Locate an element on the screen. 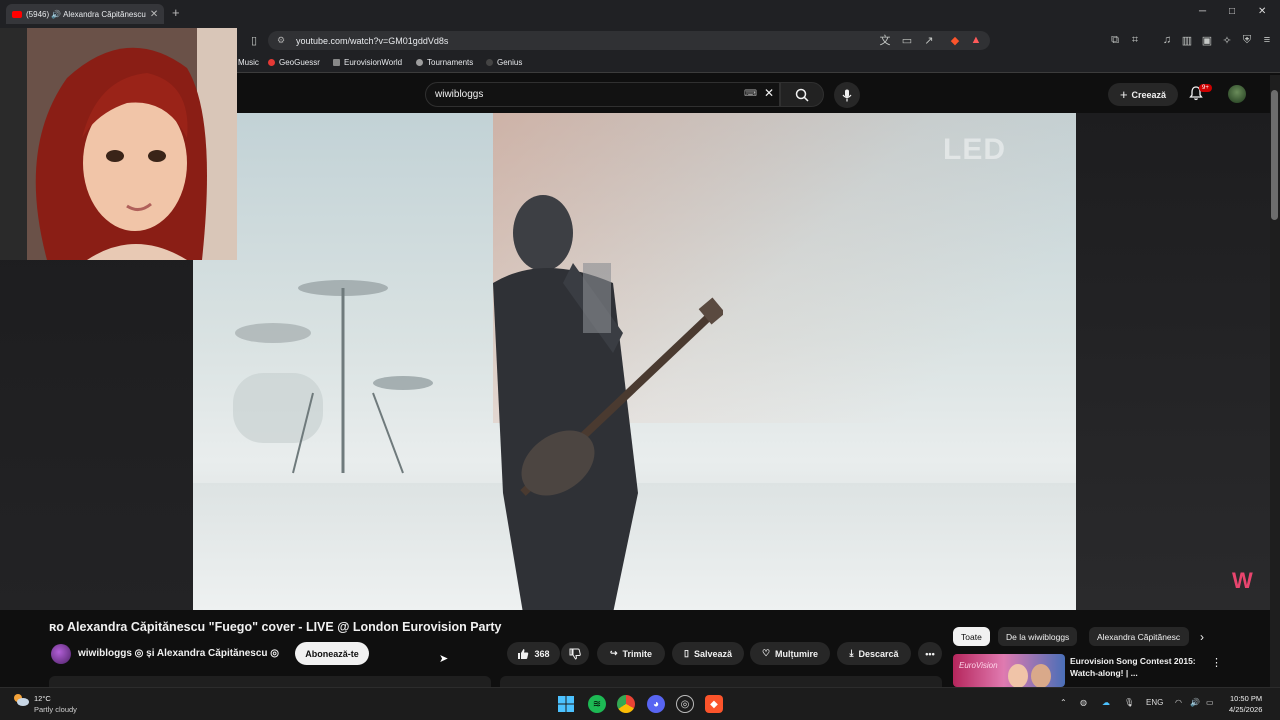 The height and width of the screenshot is (720, 1280). heart-dollar-icon: ♡ is located at coordinates (766, 653).